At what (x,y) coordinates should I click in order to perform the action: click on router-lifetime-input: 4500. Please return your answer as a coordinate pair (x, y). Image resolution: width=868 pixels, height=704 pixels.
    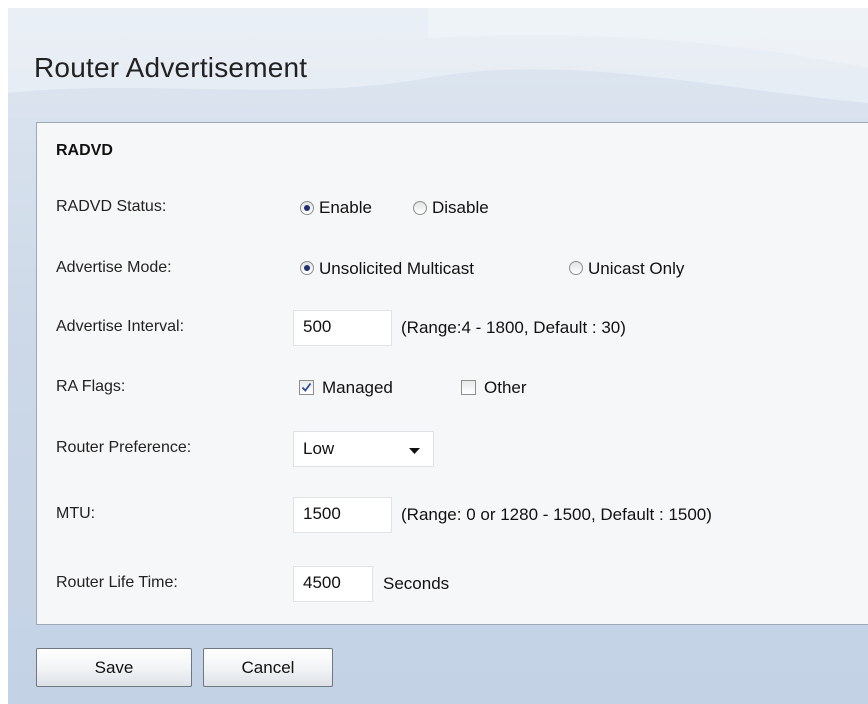
    Looking at the image, I should click on (333, 584).